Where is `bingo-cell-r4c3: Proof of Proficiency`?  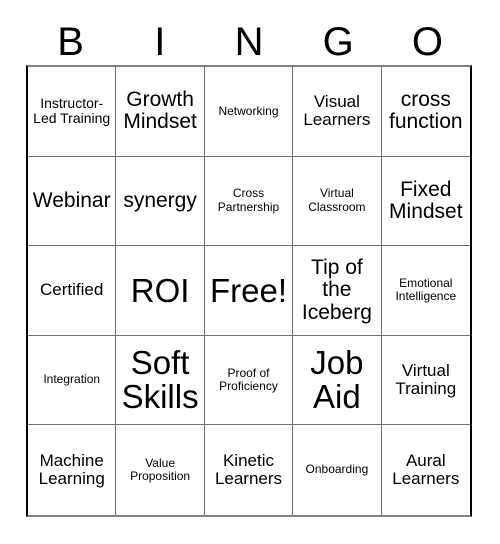
bingo-cell-r4c3: Proof of Proficiency is located at coordinates (249, 380).